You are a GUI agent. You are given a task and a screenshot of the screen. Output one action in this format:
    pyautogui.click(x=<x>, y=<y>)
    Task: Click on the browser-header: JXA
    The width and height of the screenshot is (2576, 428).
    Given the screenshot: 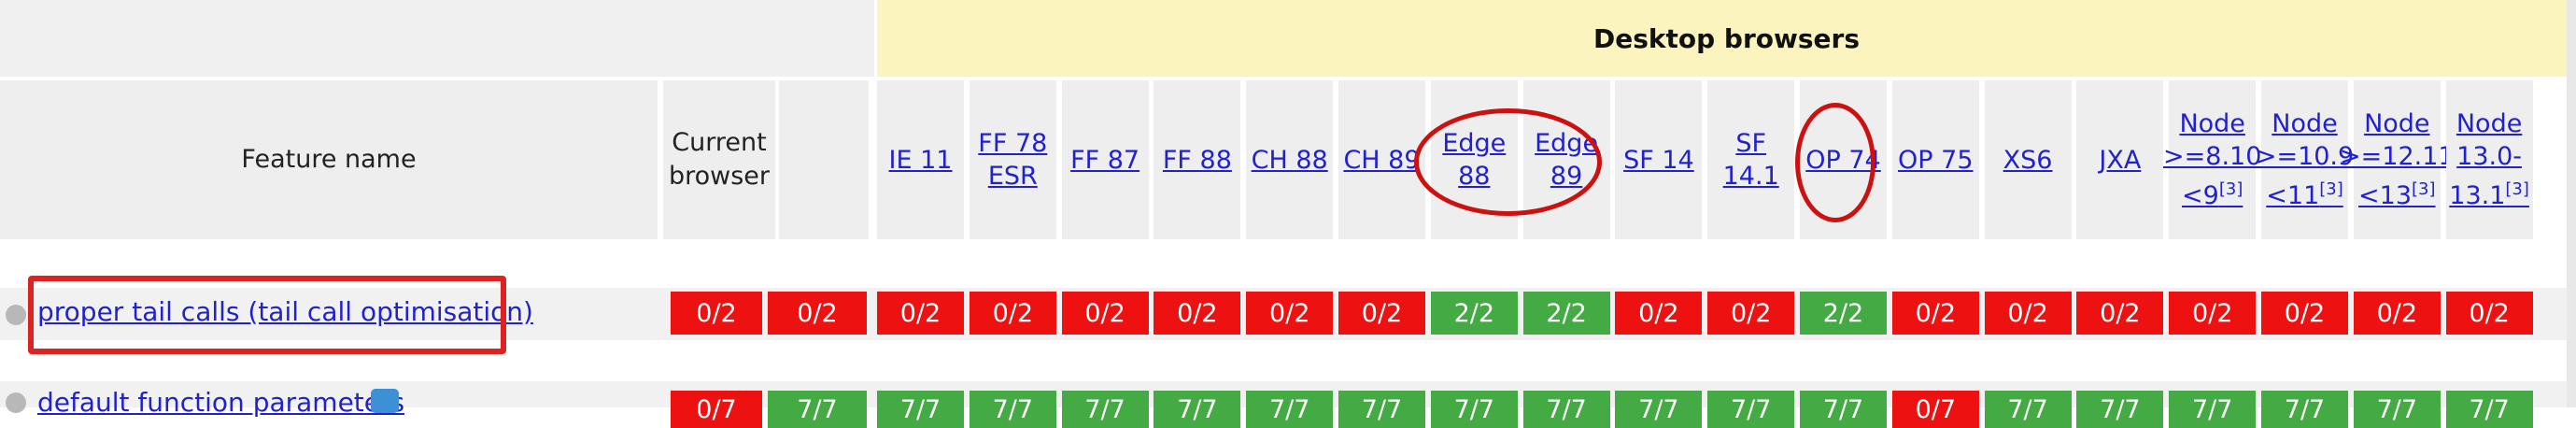 What is the action you would take?
    pyautogui.click(x=2120, y=159)
    